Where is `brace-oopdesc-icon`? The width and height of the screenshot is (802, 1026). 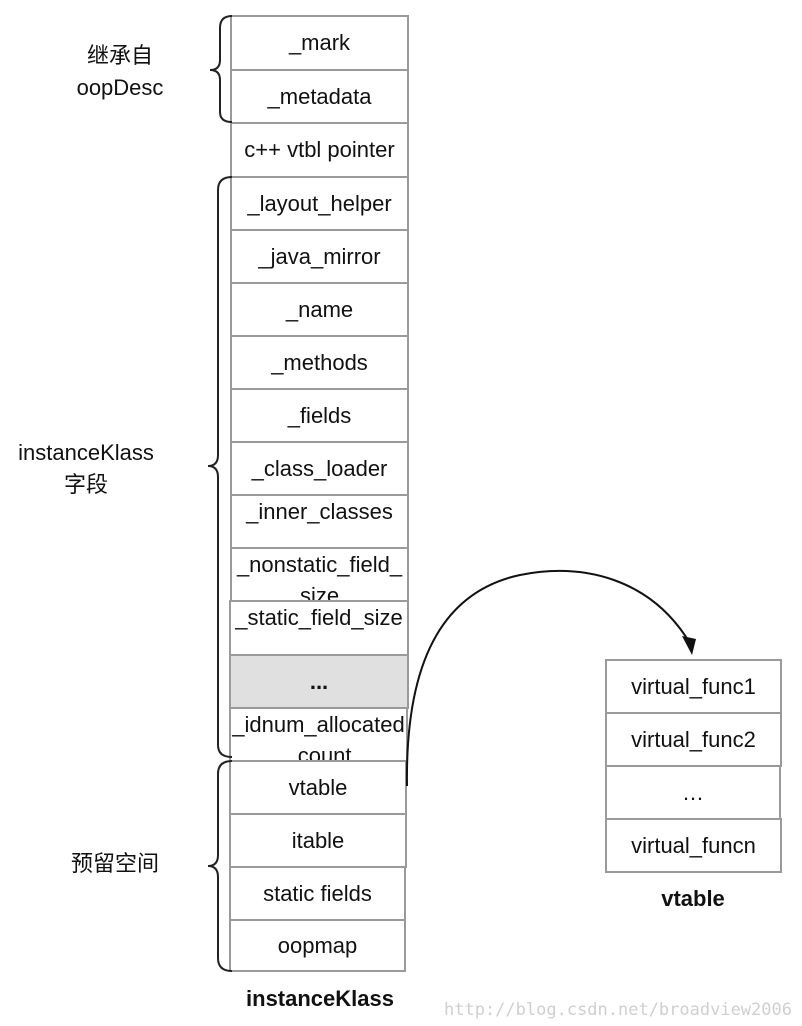
brace-oopdesc-icon is located at coordinates (221, 69).